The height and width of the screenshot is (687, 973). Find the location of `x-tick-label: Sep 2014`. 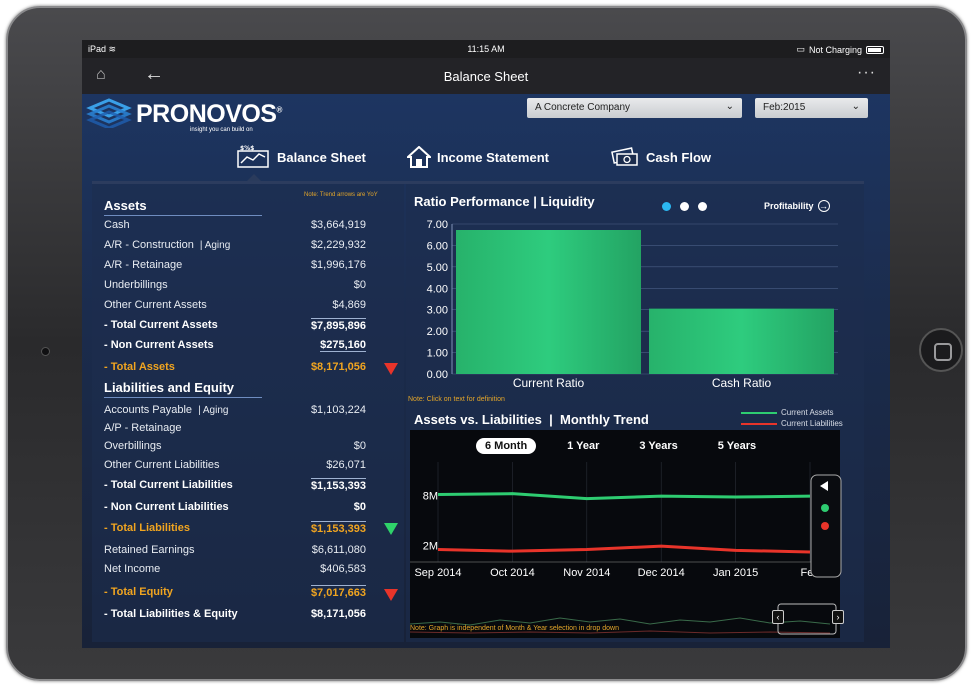

x-tick-label: Sep 2014 is located at coordinates (437, 573).